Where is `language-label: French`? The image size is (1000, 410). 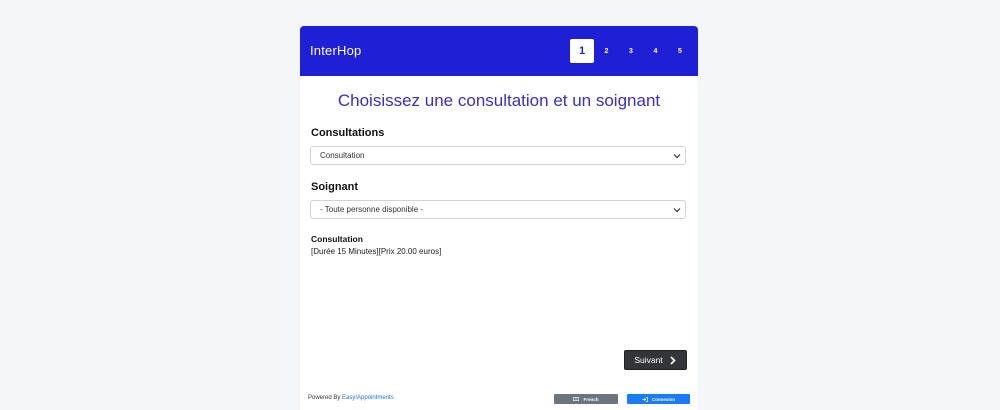
language-label: French is located at coordinates (591, 399).